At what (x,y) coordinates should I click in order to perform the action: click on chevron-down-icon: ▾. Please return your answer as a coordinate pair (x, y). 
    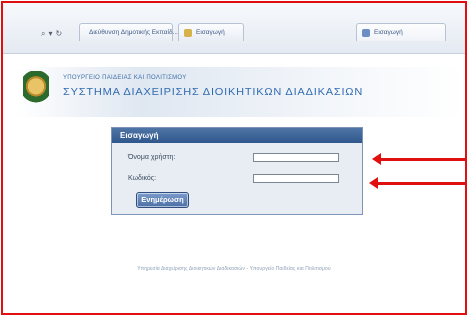
    Looking at the image, I should click on (50, 34).